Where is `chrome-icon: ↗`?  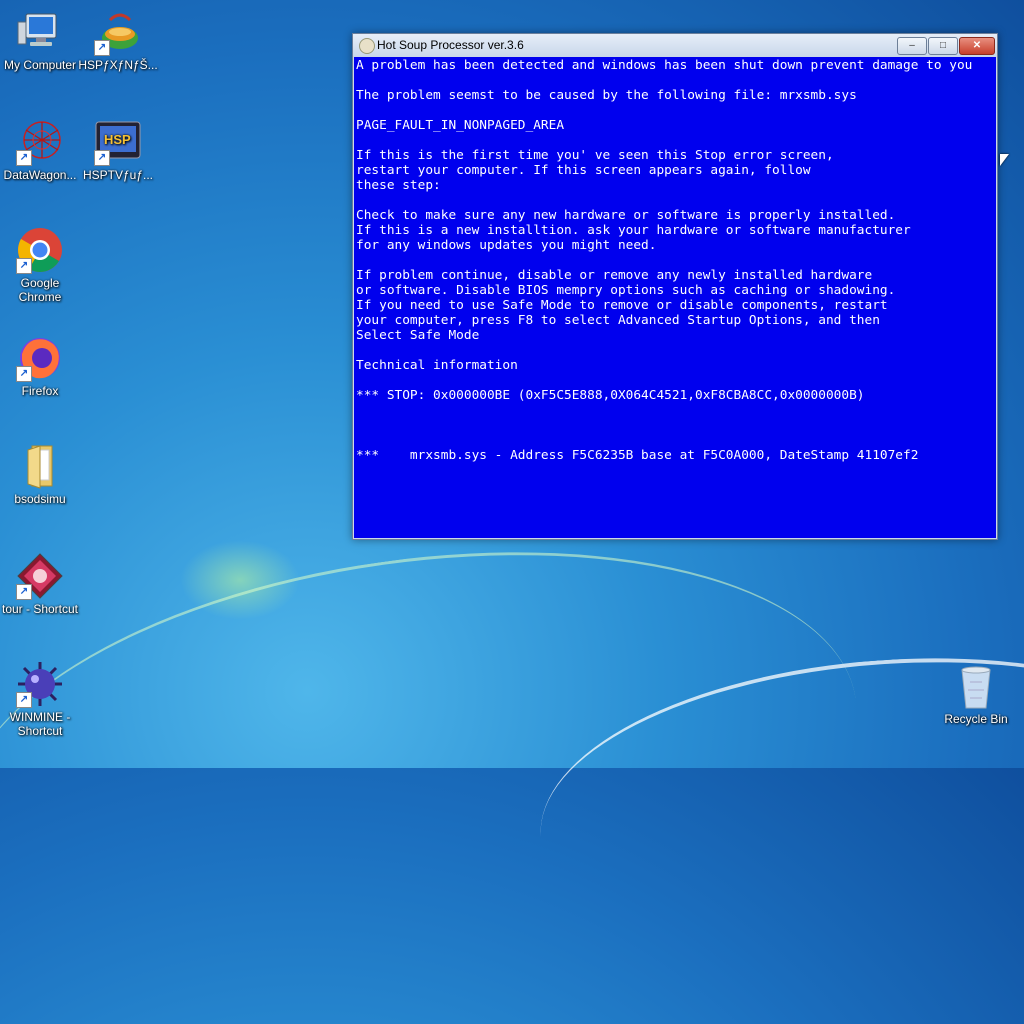 chrome-icon: ↗ is located at coordinates (40, 250).